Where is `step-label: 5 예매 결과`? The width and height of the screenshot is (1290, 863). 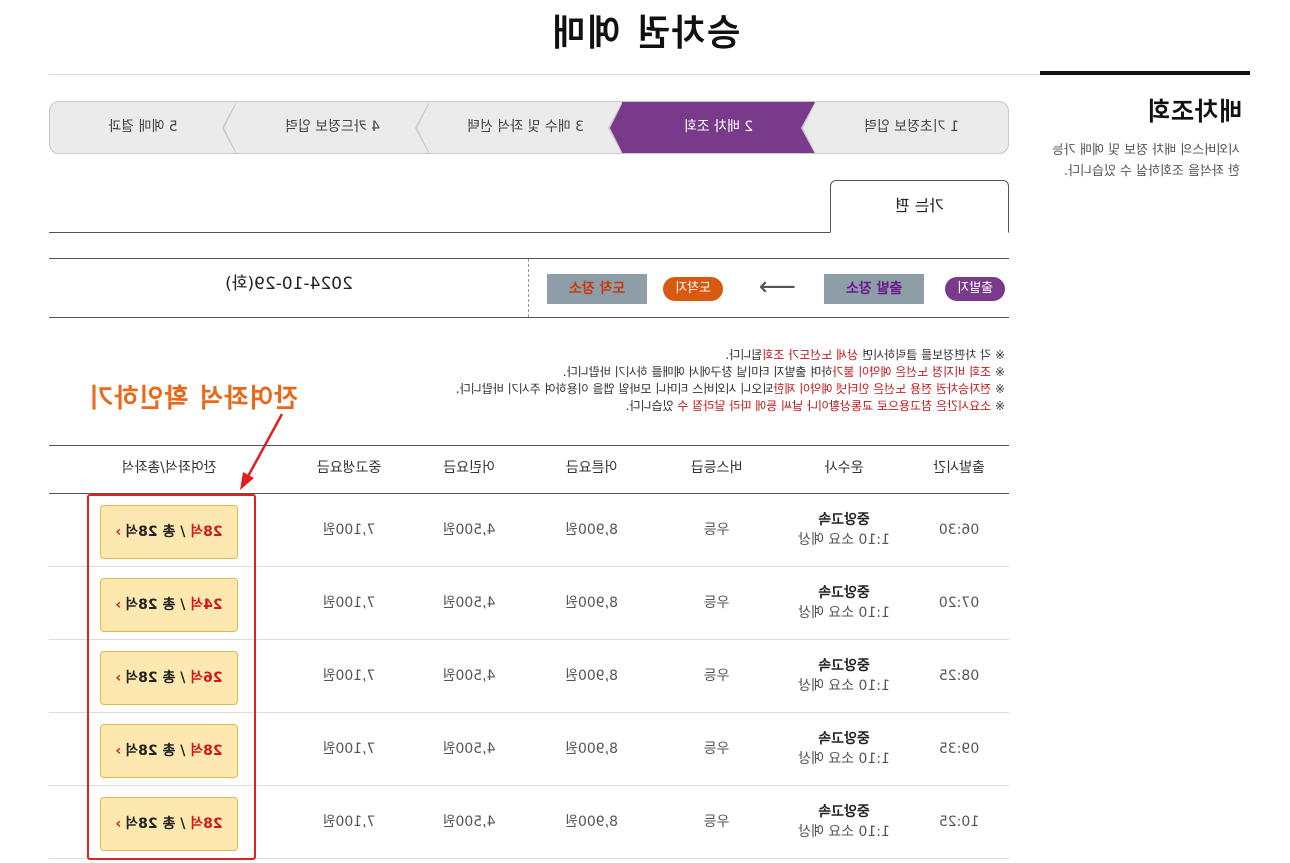
step-label: 5 예매 결과 is located at coordinates (143, 127).